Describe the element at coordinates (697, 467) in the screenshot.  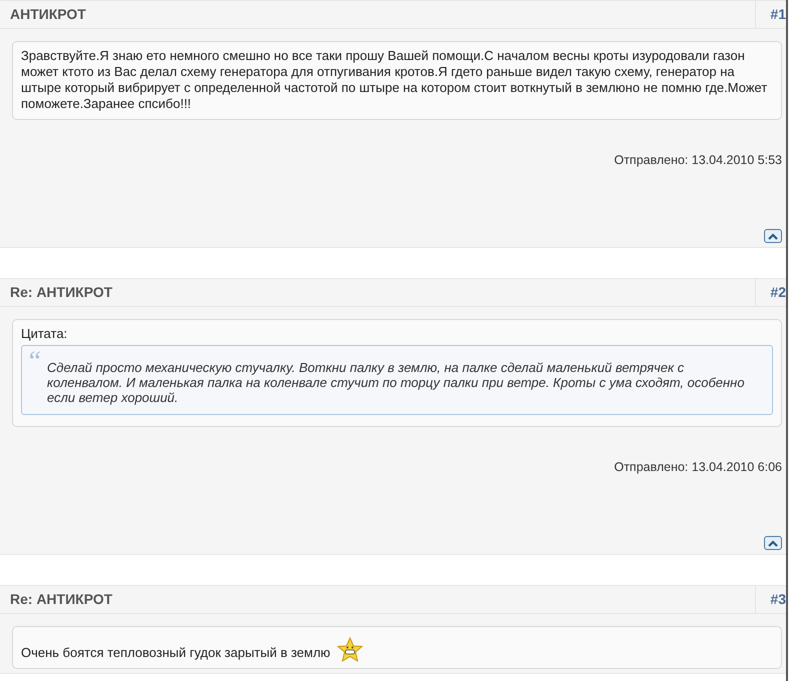
I see `posted-date: Отправлено: 13.04.2010 6:06` at that location.